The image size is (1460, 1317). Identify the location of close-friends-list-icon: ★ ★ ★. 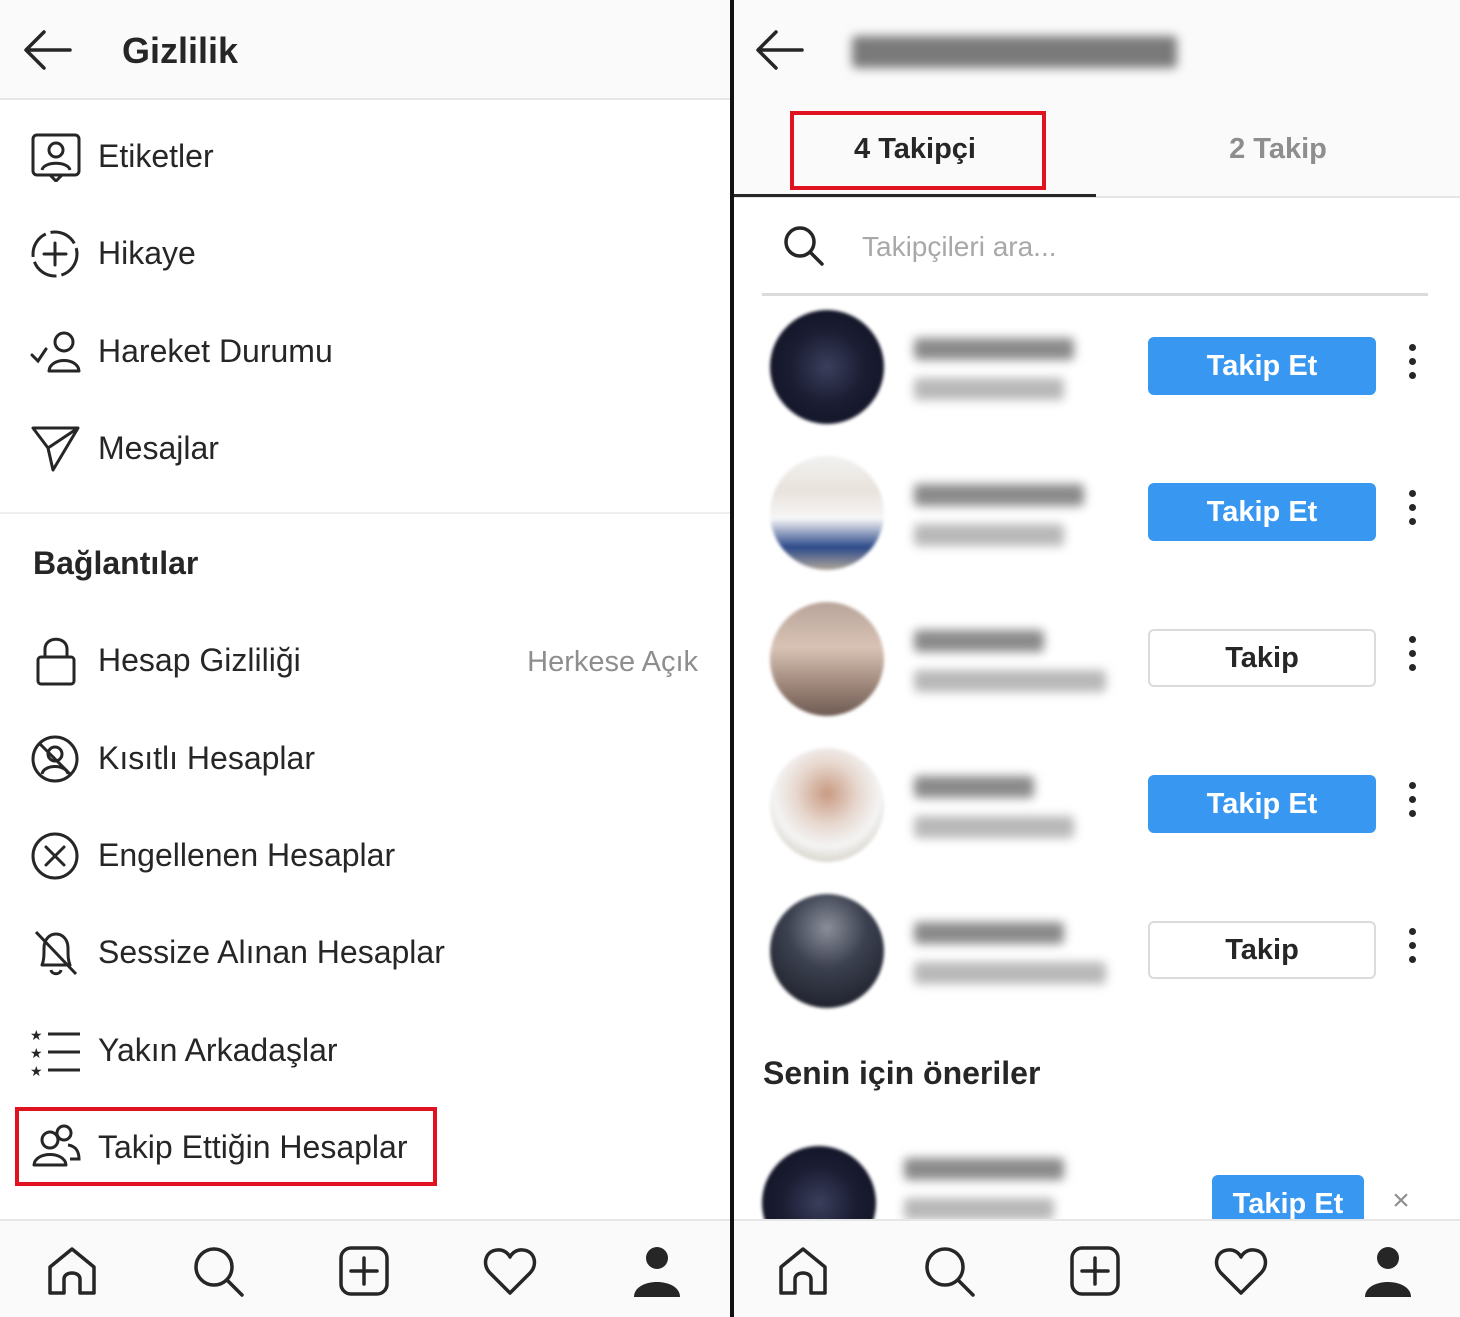
(55, 1051).